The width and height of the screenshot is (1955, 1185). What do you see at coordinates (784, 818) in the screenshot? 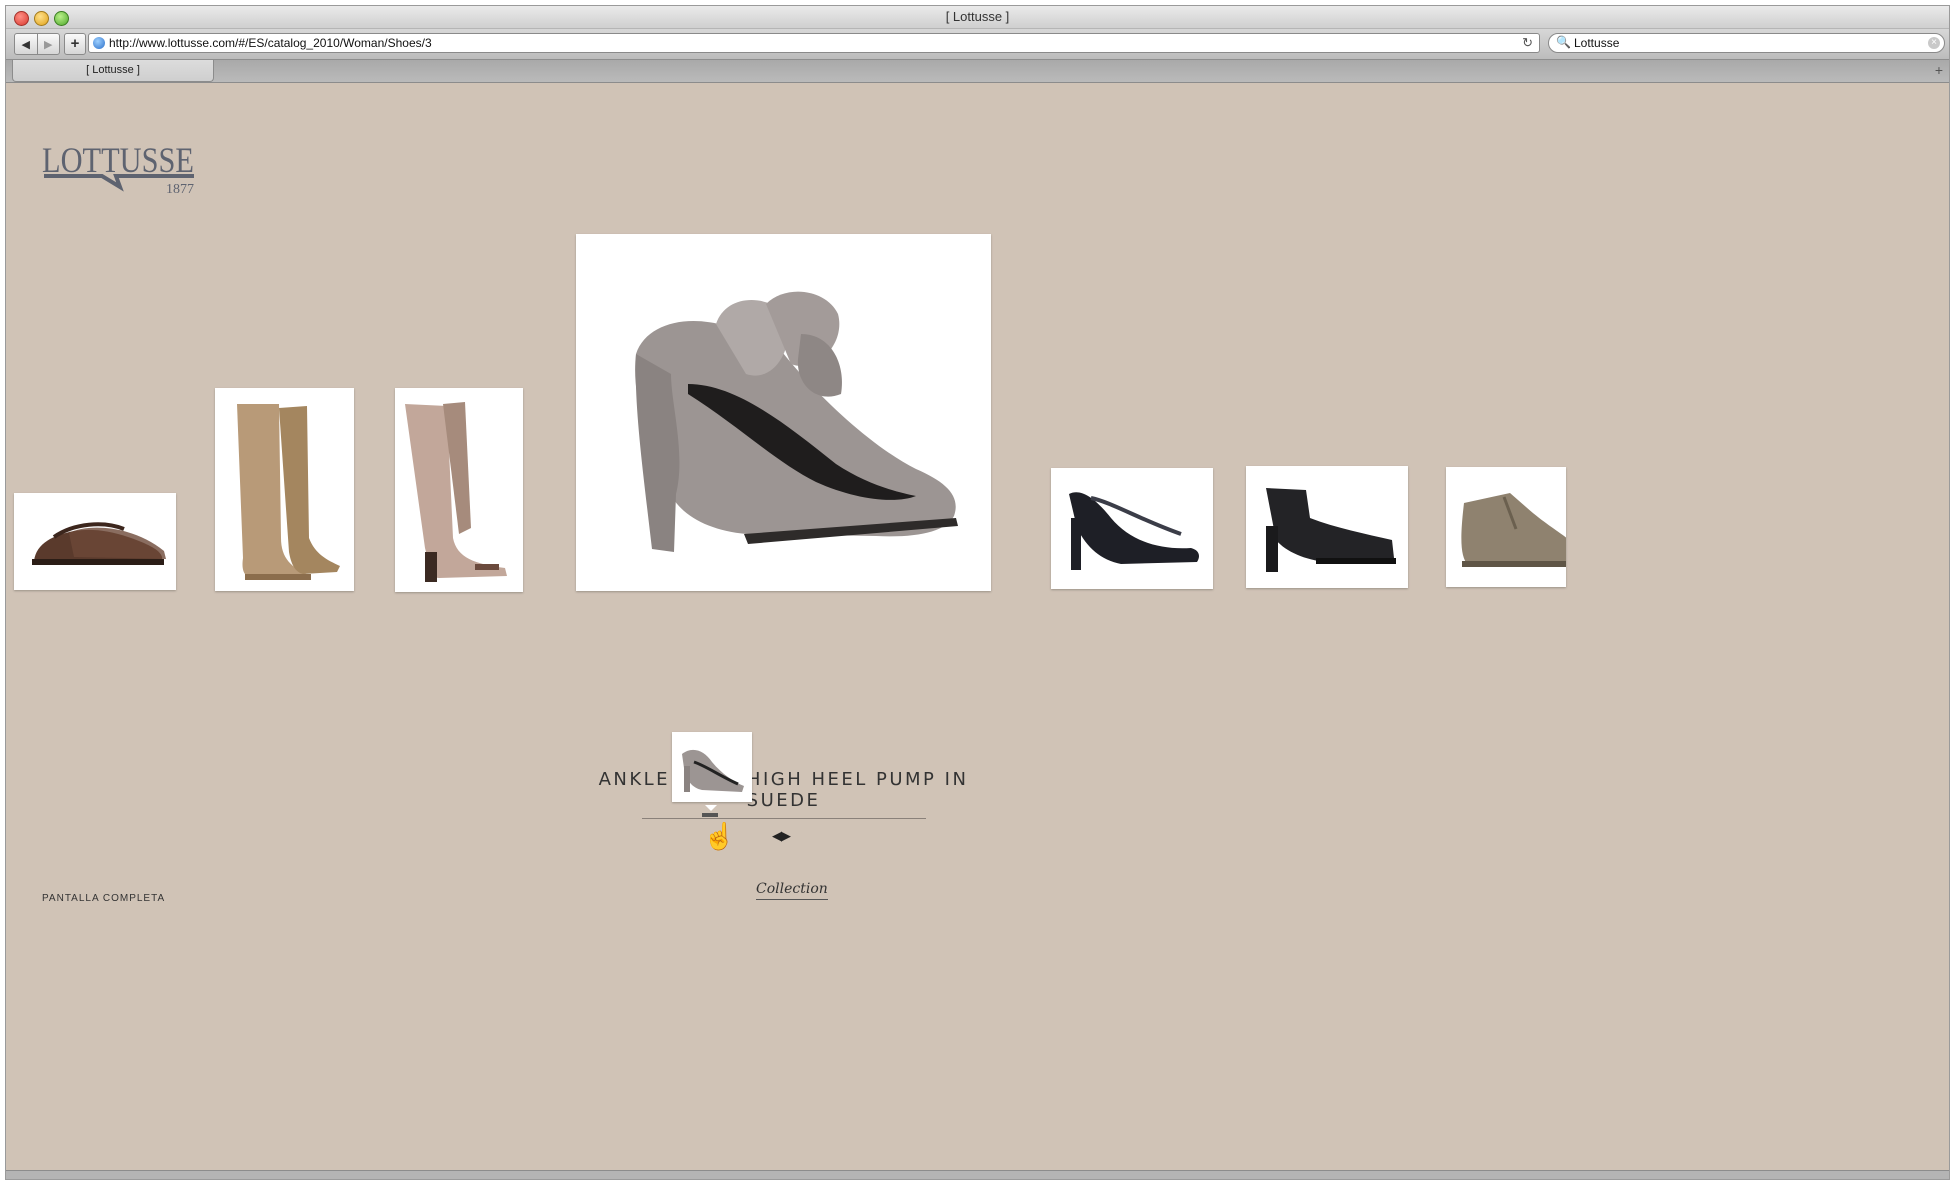
I see `catalog-slider-track` at bounding box center [784, 818].